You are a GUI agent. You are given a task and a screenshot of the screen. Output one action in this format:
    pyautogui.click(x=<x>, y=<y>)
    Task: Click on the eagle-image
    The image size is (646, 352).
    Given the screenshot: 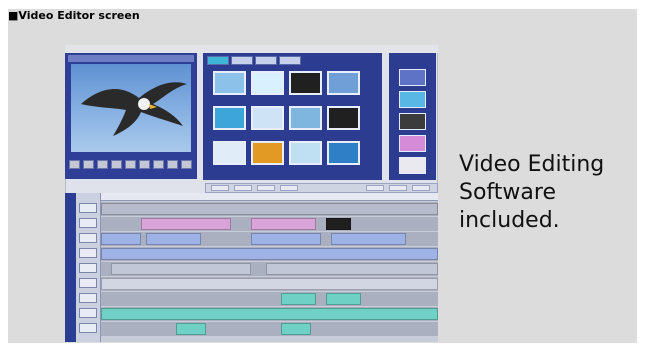 What is the action you would take?
    pyautogui.click(x=134, y=109)
    